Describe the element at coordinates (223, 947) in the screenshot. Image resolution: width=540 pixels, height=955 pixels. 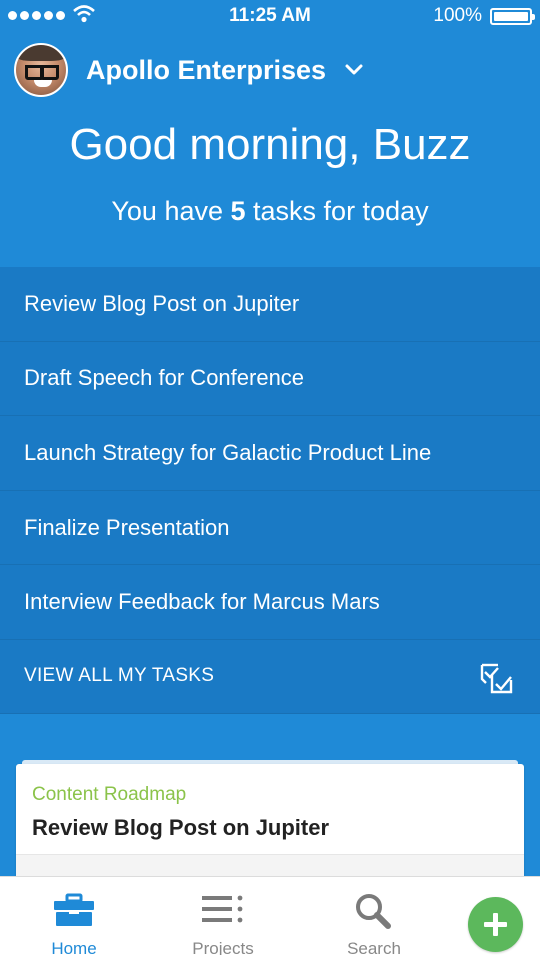
I see `tab-projects-label: Projects` at that location.